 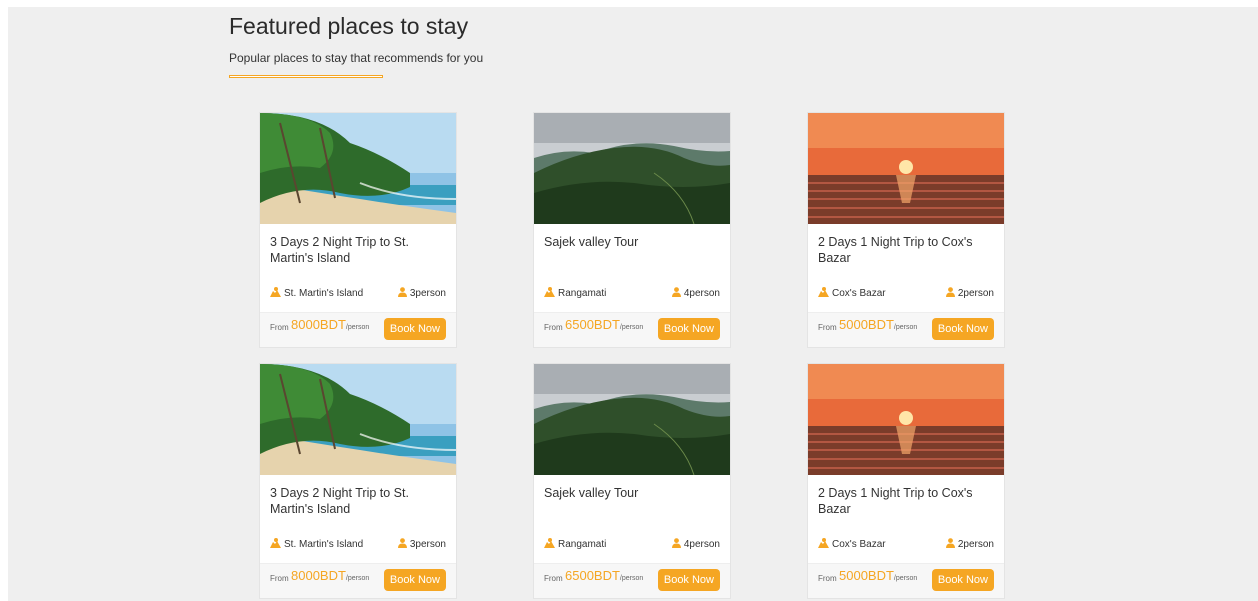 What do you see at coordinates (306, 76) in the screenshot?
I see `title-underline` at bounding box center [306, 76].